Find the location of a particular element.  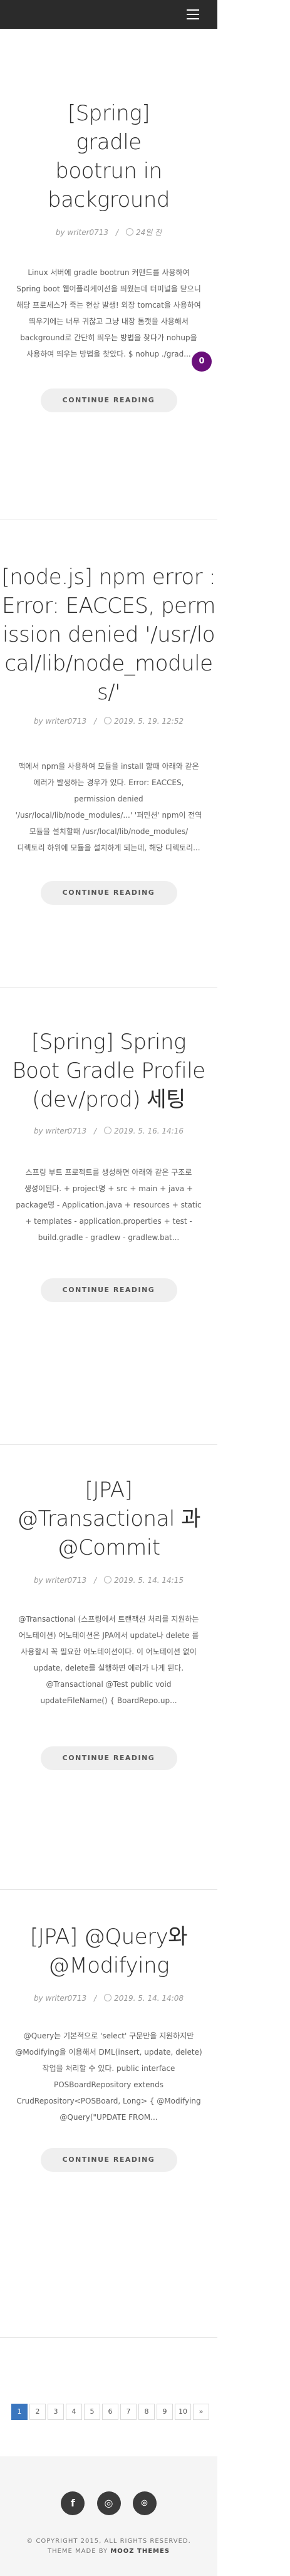

post-title: [JPA] @Transactional 과 @Commit is located at coordinates (109, 1519).